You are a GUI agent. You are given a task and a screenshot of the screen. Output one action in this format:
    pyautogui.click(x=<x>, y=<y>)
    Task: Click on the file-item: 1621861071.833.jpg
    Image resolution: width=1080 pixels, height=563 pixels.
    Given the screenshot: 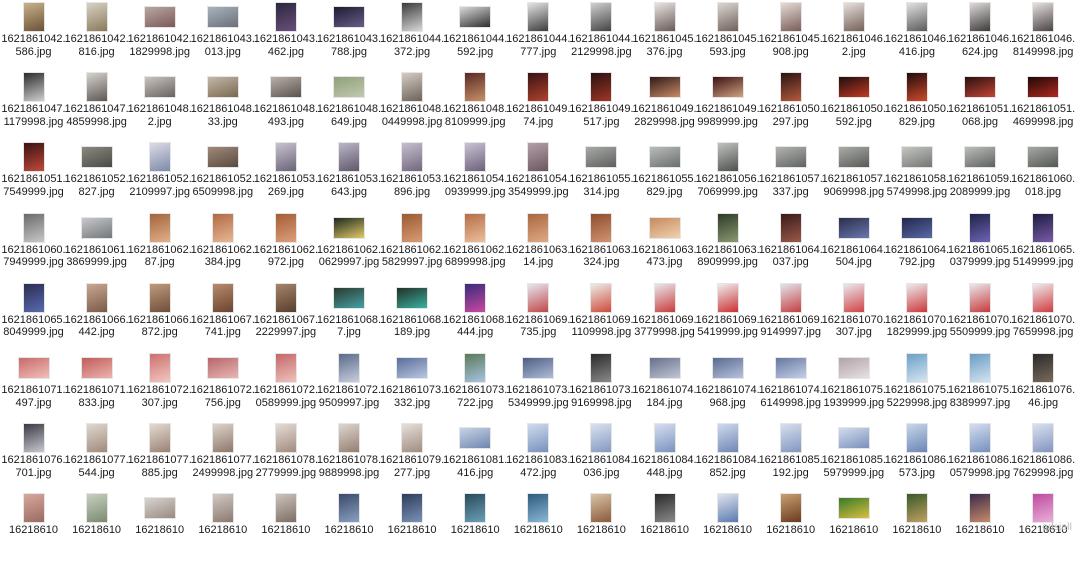 What is the action you would take?
    pyautogui.click(x=96, y=388)
    